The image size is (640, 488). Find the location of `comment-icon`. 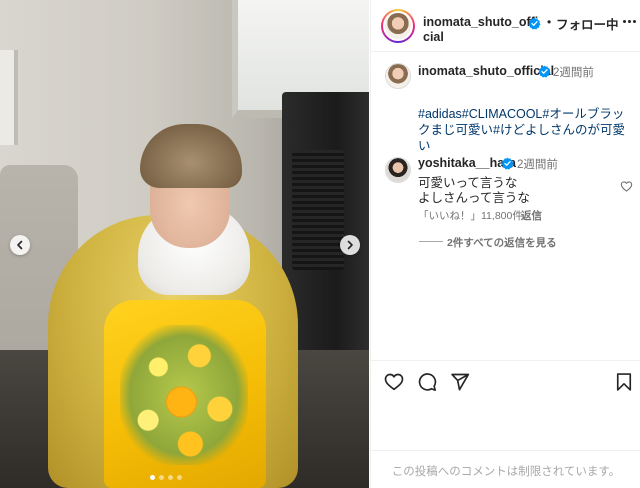

comment-icon is located at coordinates (427, 382).